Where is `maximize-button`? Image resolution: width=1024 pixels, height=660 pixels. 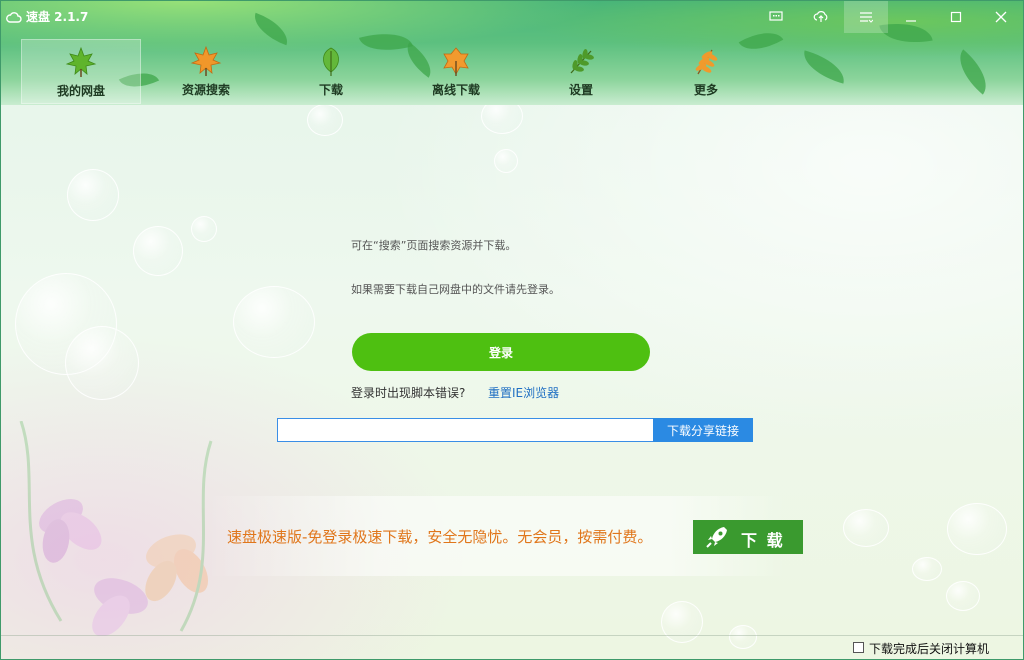 maximize-button is located at coordinates (956, 17).